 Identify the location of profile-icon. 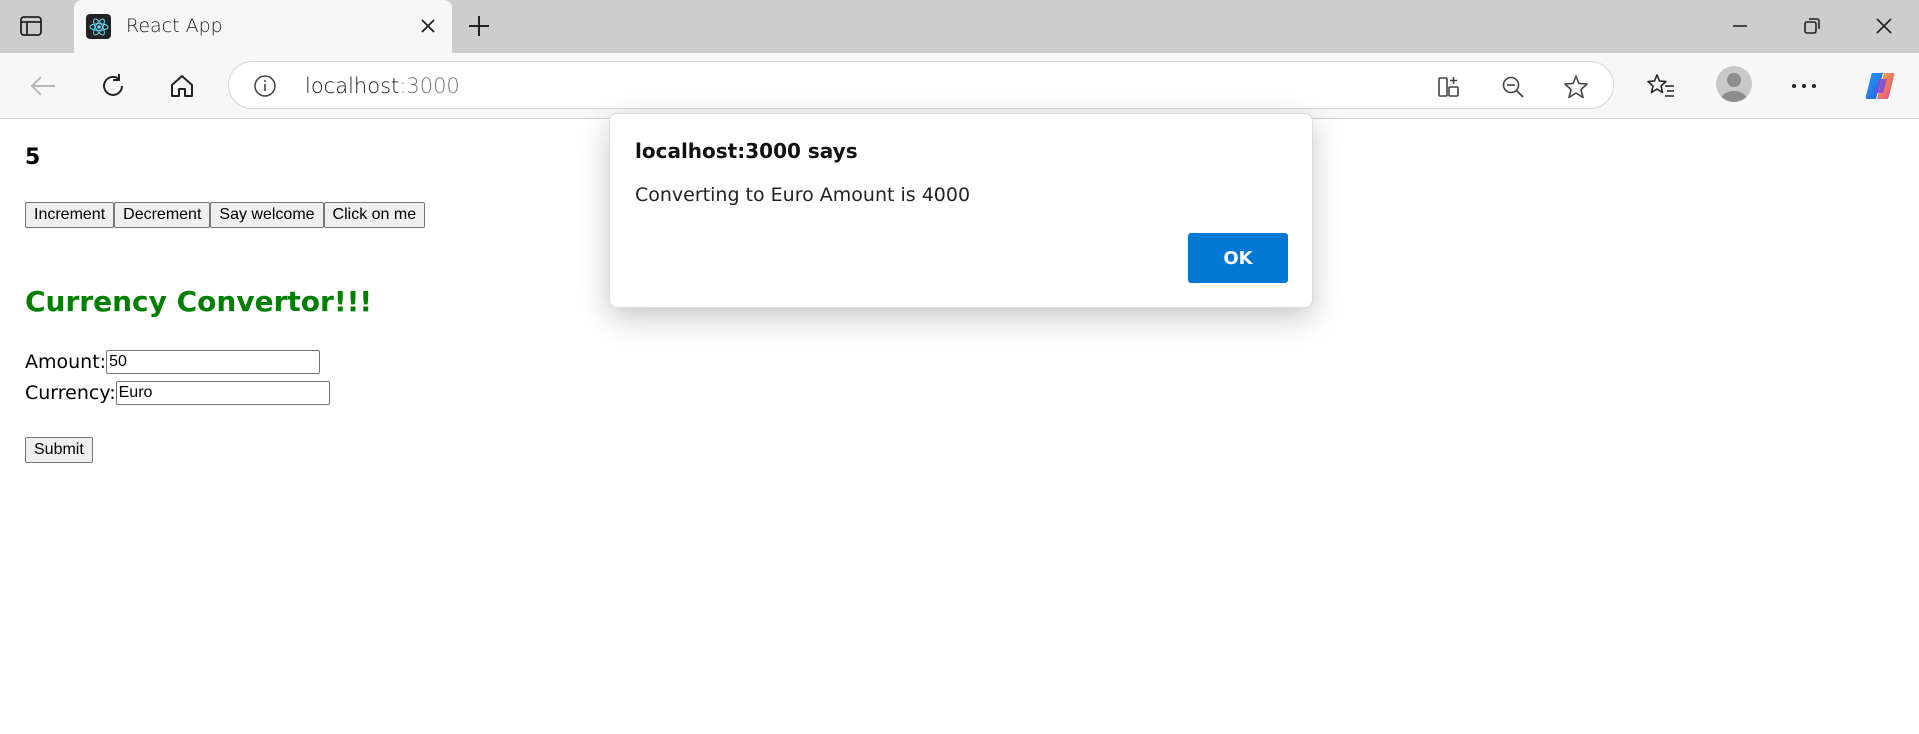
(1734, 84).